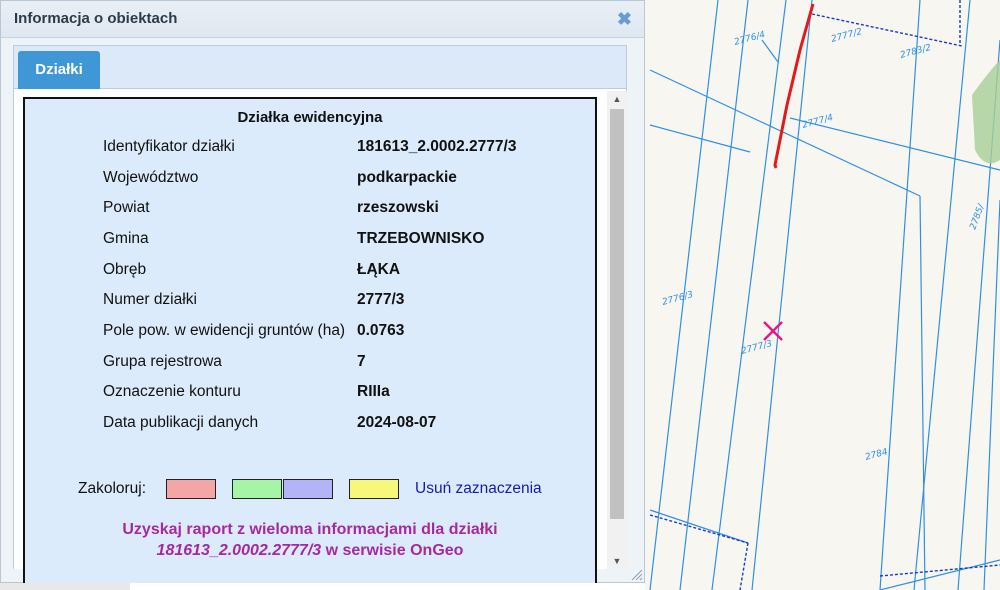 The height and width of the screenshot is (590, 1000). What do you see at coordinates (310, 179) in the screenshot?
I see `parcel-row: Województwo podkarpackie` at bounding box center [310, 179].